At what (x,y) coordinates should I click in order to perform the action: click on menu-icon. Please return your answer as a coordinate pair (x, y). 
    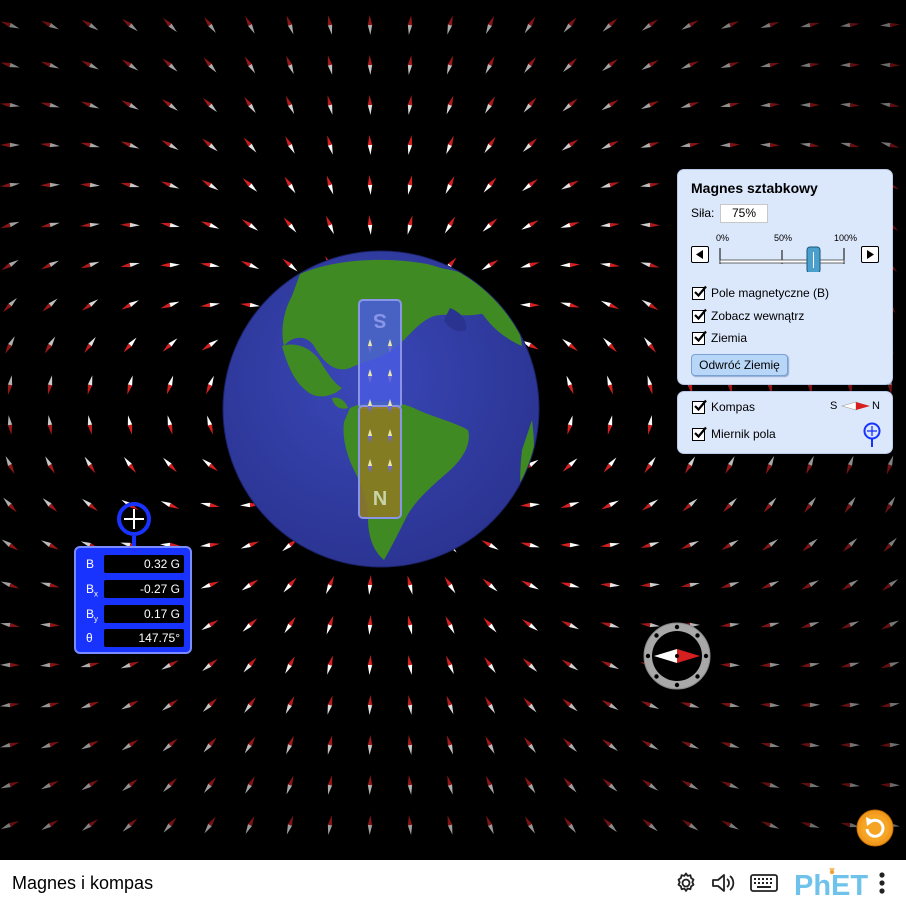
    Looking at the image, I should click on (882, 884).